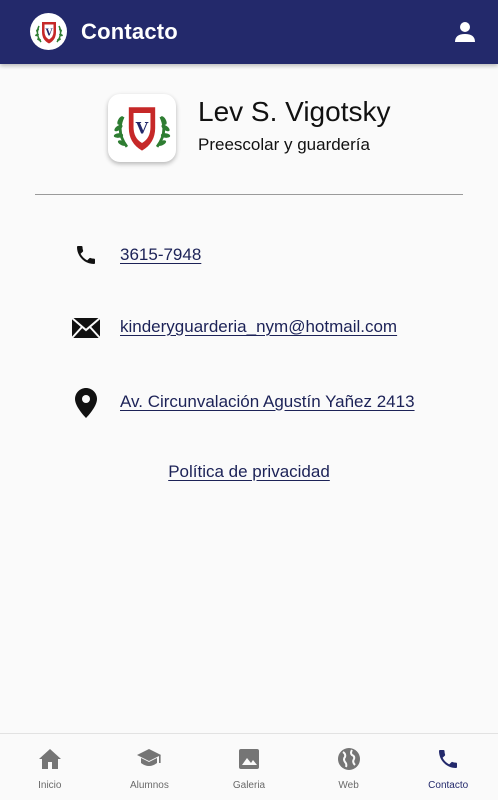  I want to click on nav-label: Alumnos, so click(149, 785).